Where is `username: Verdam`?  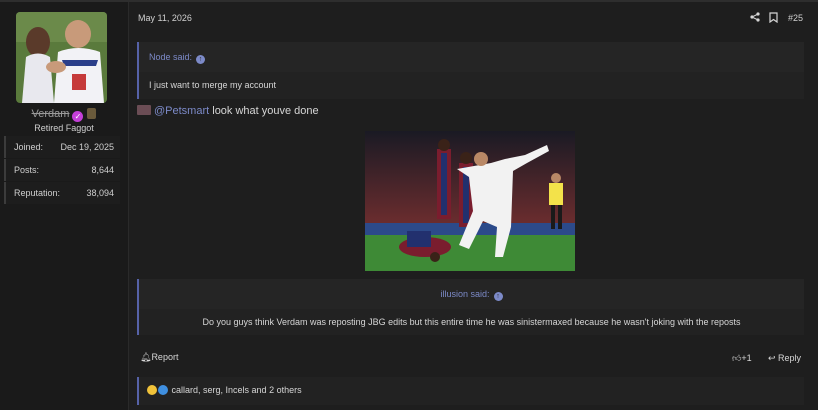 username: Verdam is located at coordinates (51, 114).